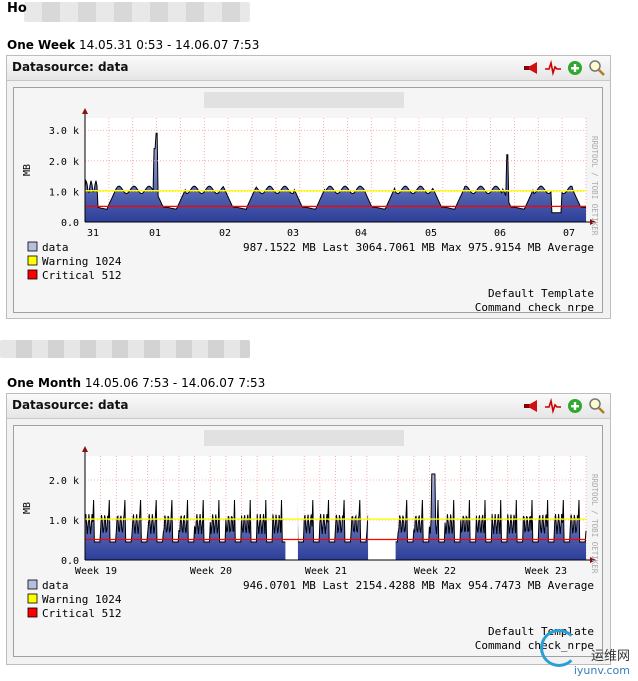 The width and height of the screenshot is (638, 681). Describe the element at coordinates (211, 571) in the screenshot. I see `x-tick-label: Week 20` at that location.